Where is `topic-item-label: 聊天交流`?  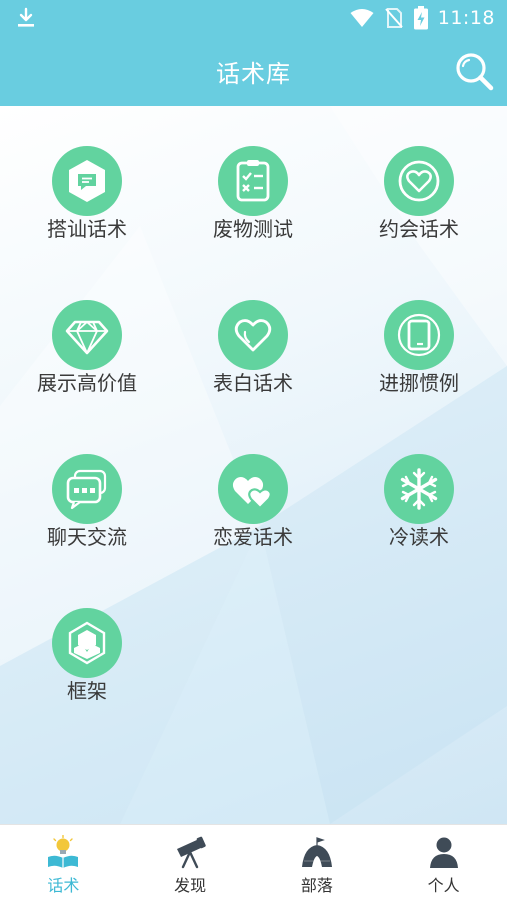 topic-item-label: 聊天交流 is located at coordinates (87, 537).